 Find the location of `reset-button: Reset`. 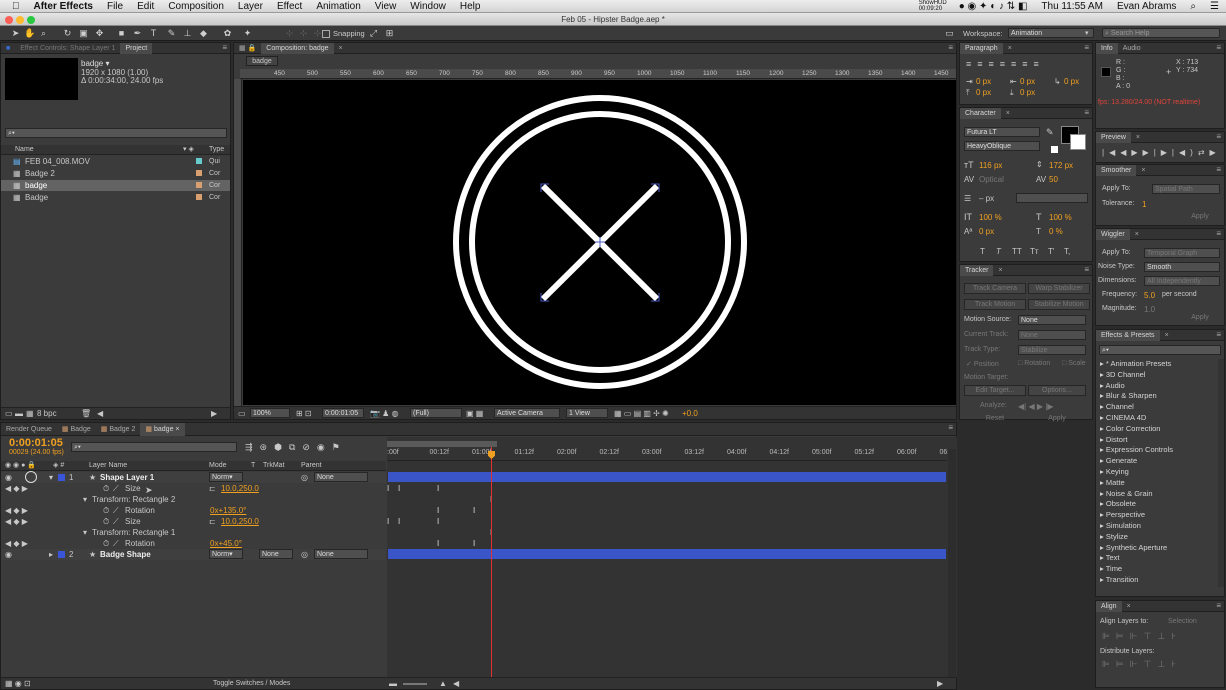

reset-button: Reset is located at coordinates (995, 419).